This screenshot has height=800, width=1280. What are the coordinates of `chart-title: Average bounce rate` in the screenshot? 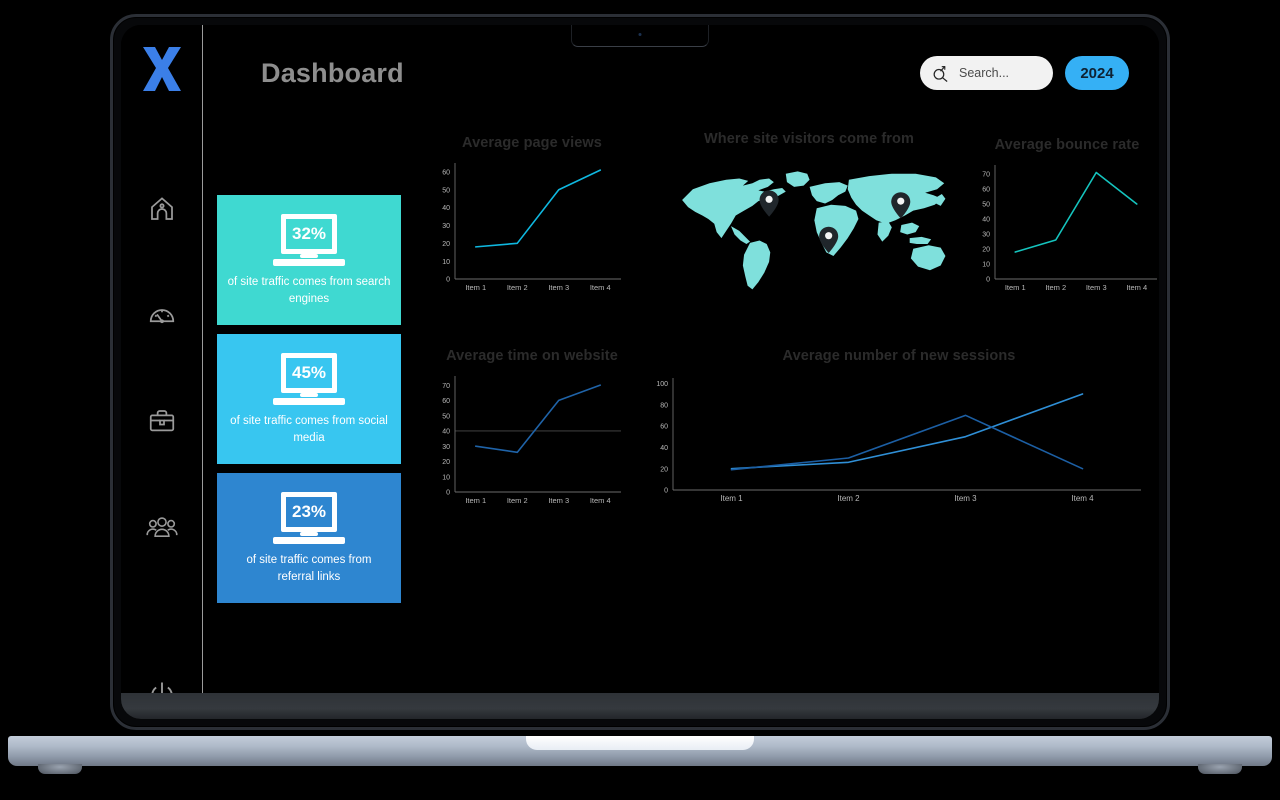 It's located at (1067, 145).